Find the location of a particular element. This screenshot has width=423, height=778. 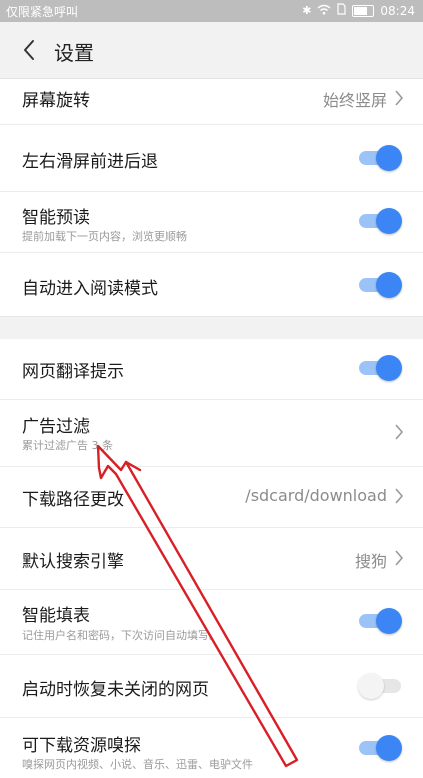

setting-label: 智能预读 is located at coordinates (56, 218).